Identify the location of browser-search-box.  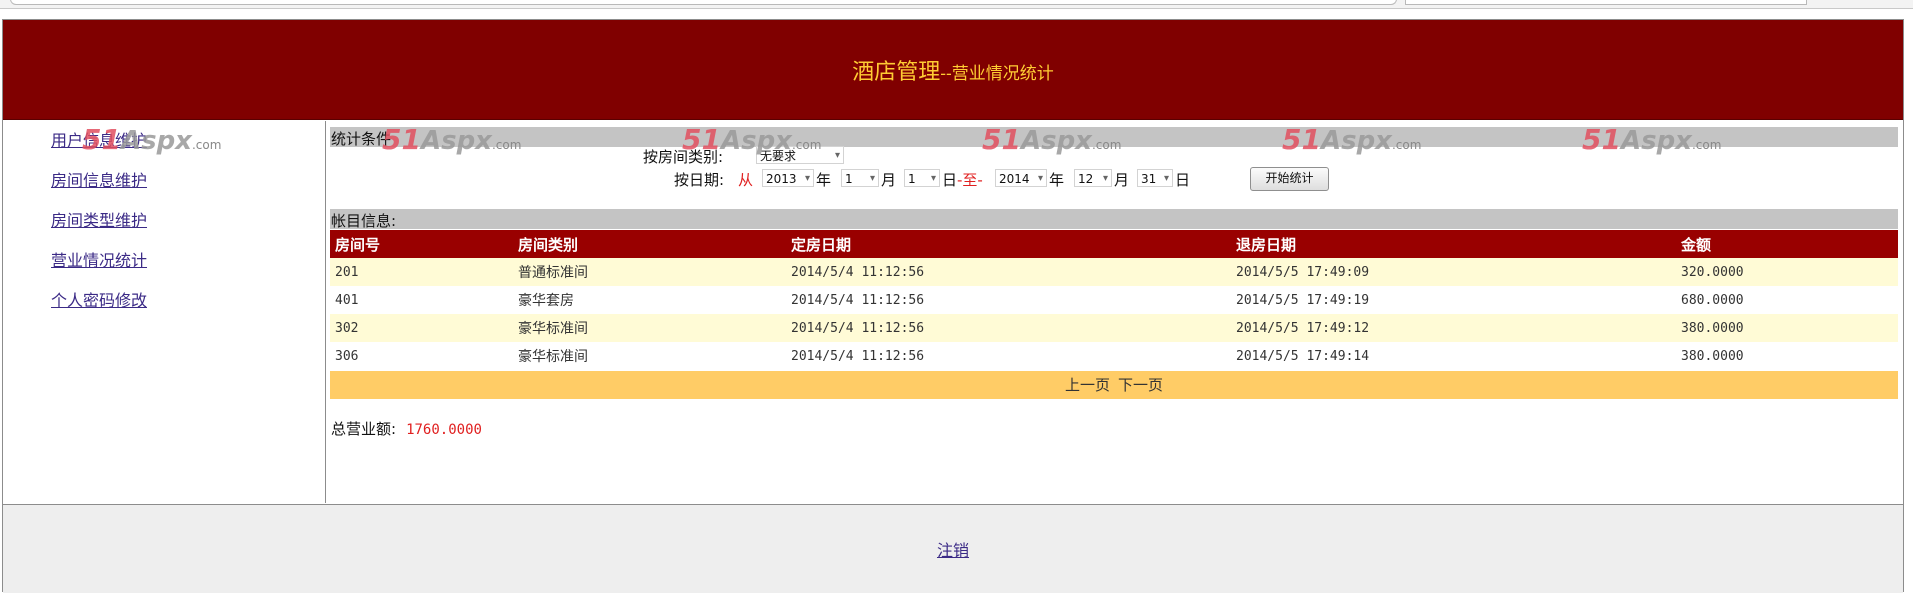
(1606, 2).